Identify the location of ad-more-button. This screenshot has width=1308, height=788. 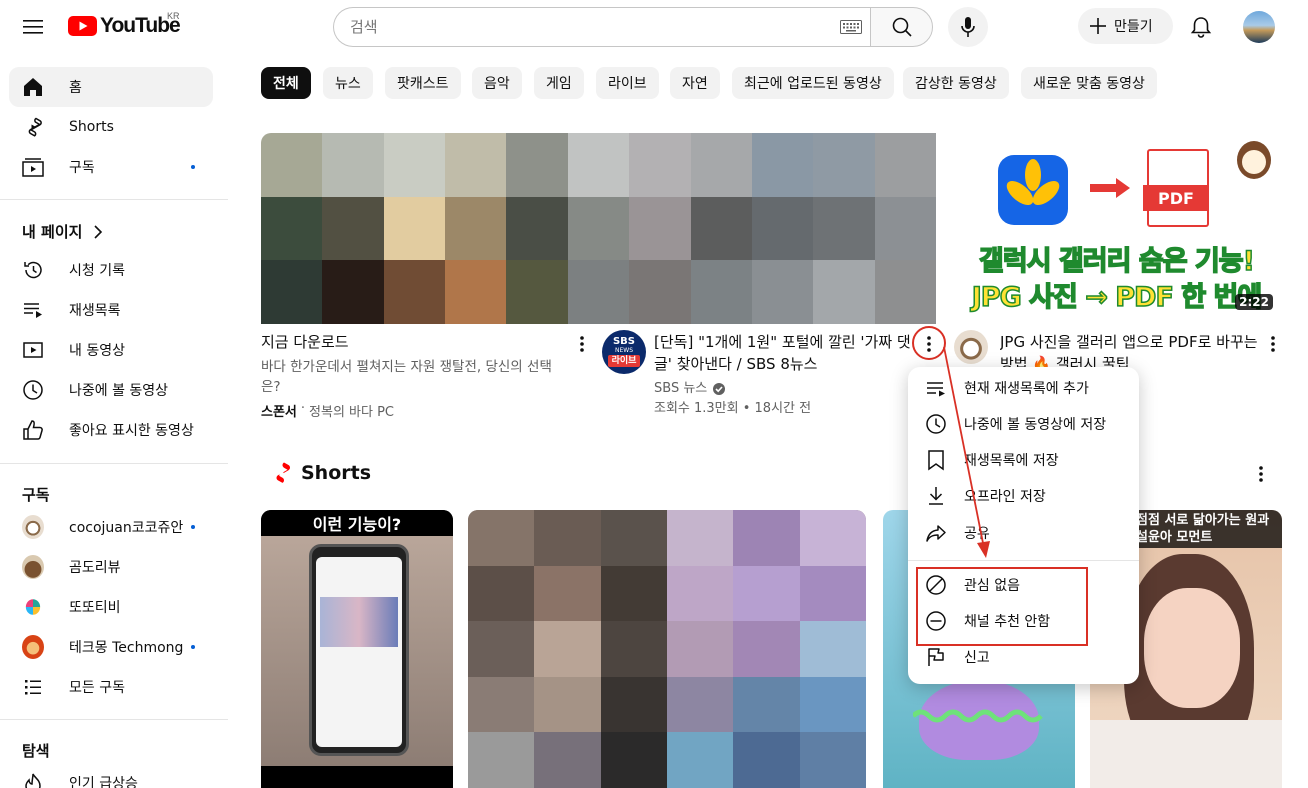
(582, 344).